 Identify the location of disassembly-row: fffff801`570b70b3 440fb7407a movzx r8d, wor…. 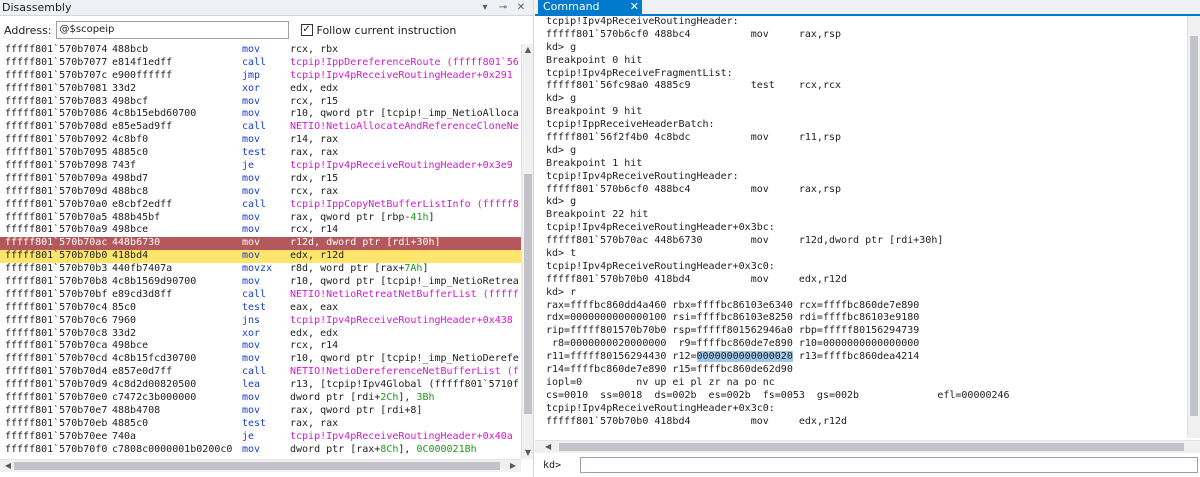
(260, 269).